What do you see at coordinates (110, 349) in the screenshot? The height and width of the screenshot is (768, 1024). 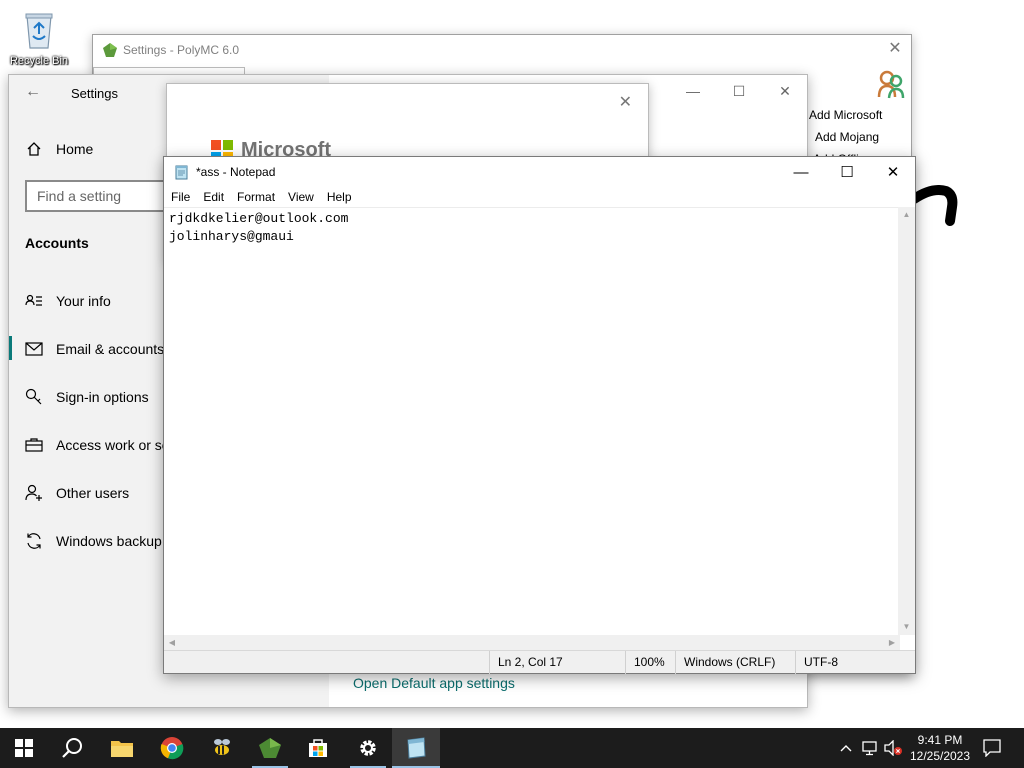 I see `nav-email-accounts-label: Email & accounts` at bounding box center [110, 349].